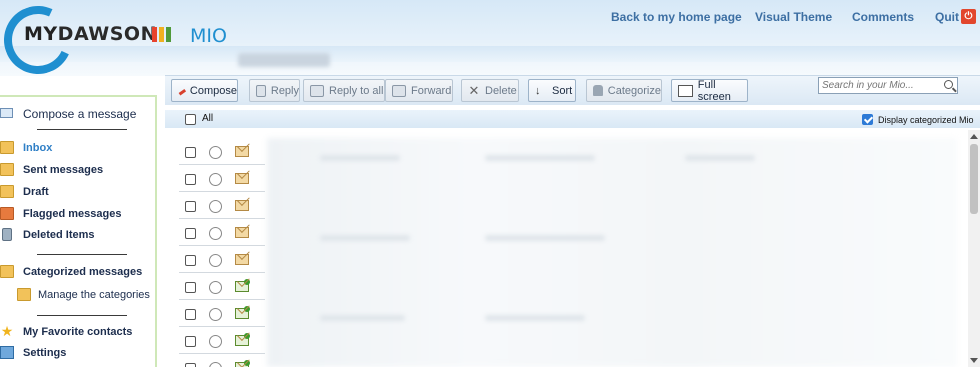  What do you see at coordinates (552, 90) in the screenshot?
I see `sort-button: ↓ Sort` at bounding box center [552, 90].